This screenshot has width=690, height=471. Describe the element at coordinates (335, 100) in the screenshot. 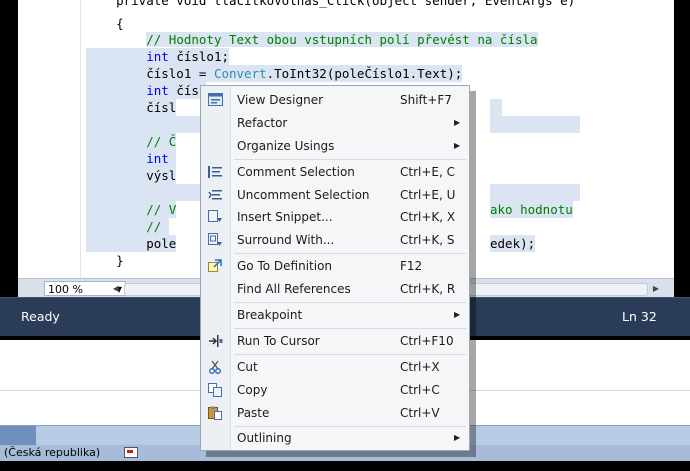

I see `menu-item-view-designer: View Designer Shift+F7` at that location.